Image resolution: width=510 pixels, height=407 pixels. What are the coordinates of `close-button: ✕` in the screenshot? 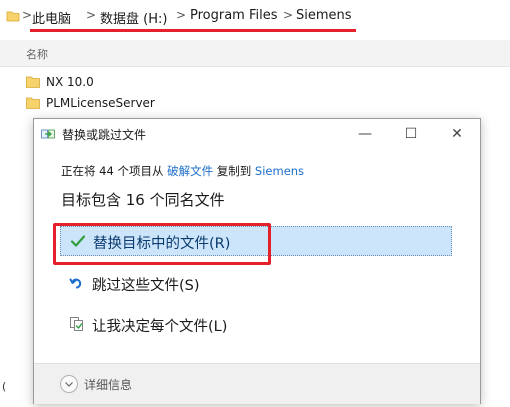 It's located at (457, 134).